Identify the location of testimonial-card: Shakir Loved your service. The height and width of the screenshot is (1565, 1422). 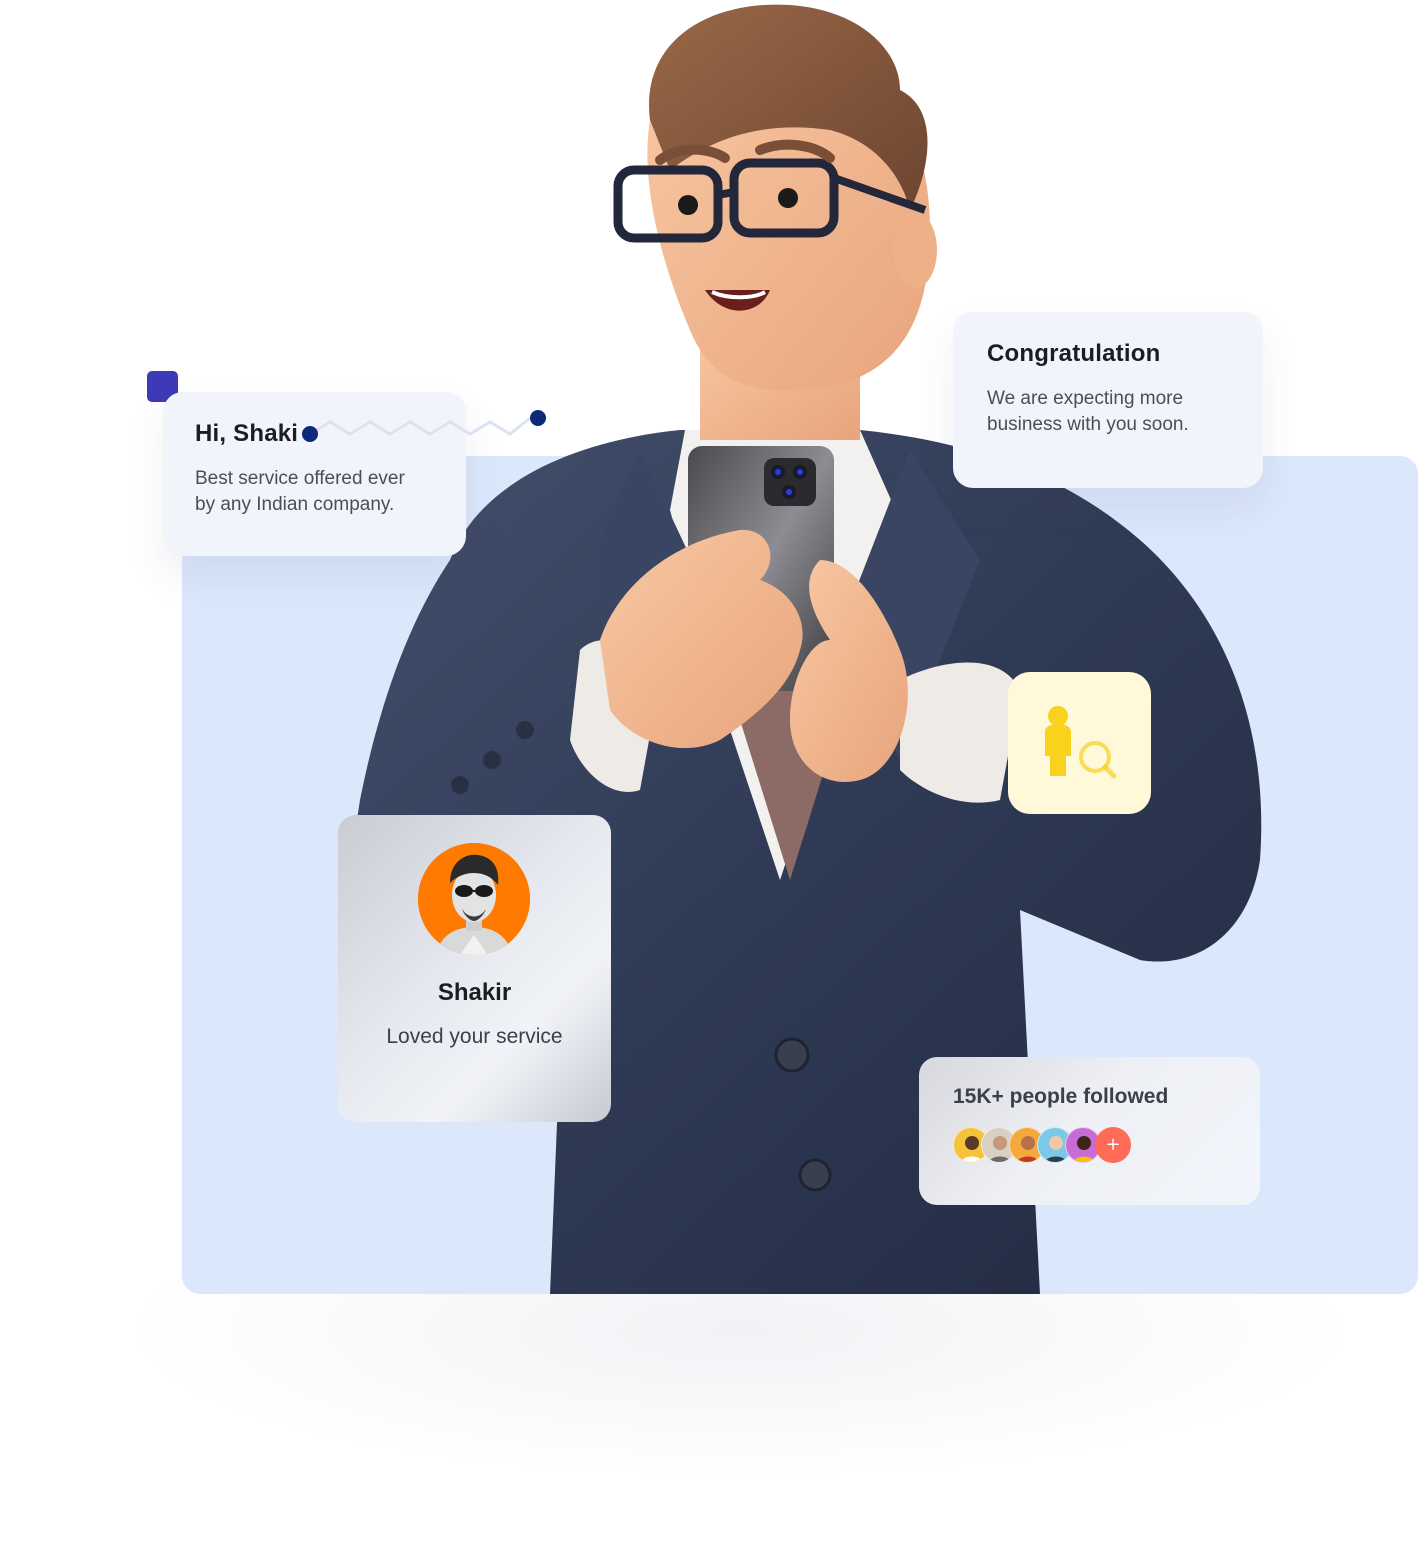
(474, 968).